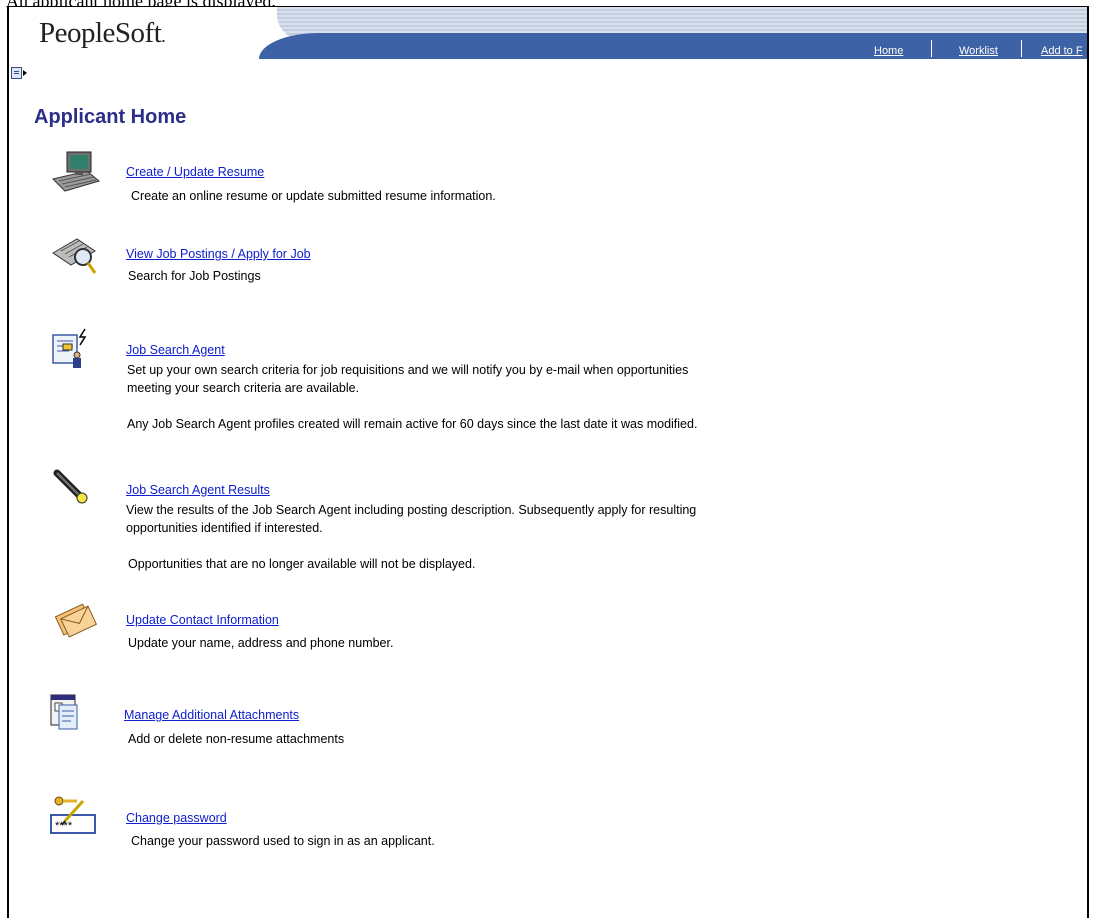 This screenshot has width=1097, height=918. Describe the element at coordinates (175, 350) in the screenshot. I see `job-search-agent-link: Job Search Agent` at that location.